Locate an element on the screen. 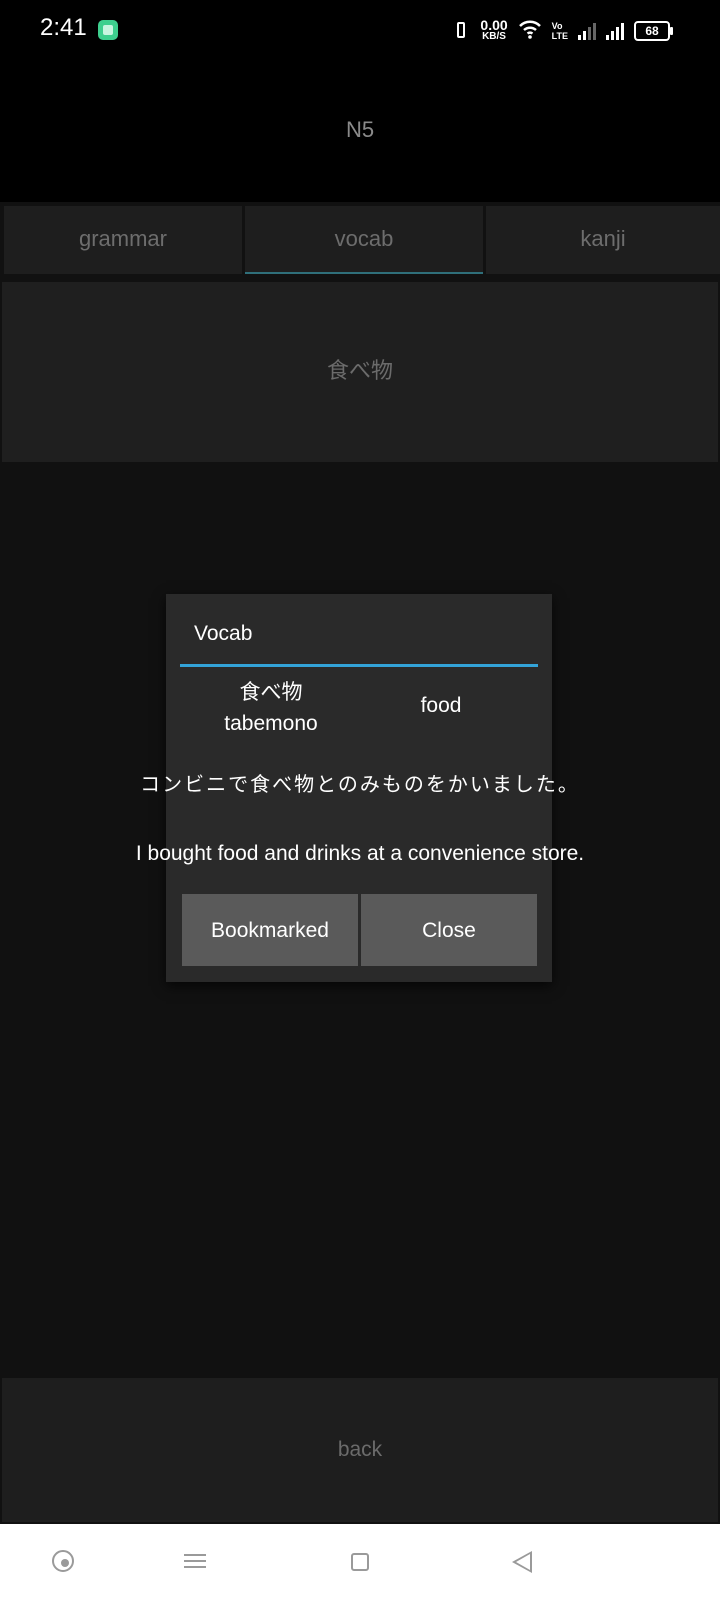 The height and width of the screenshot is (1600, 720). tab-bar: grammar vocab kanji is located at coordinates (360, 240).